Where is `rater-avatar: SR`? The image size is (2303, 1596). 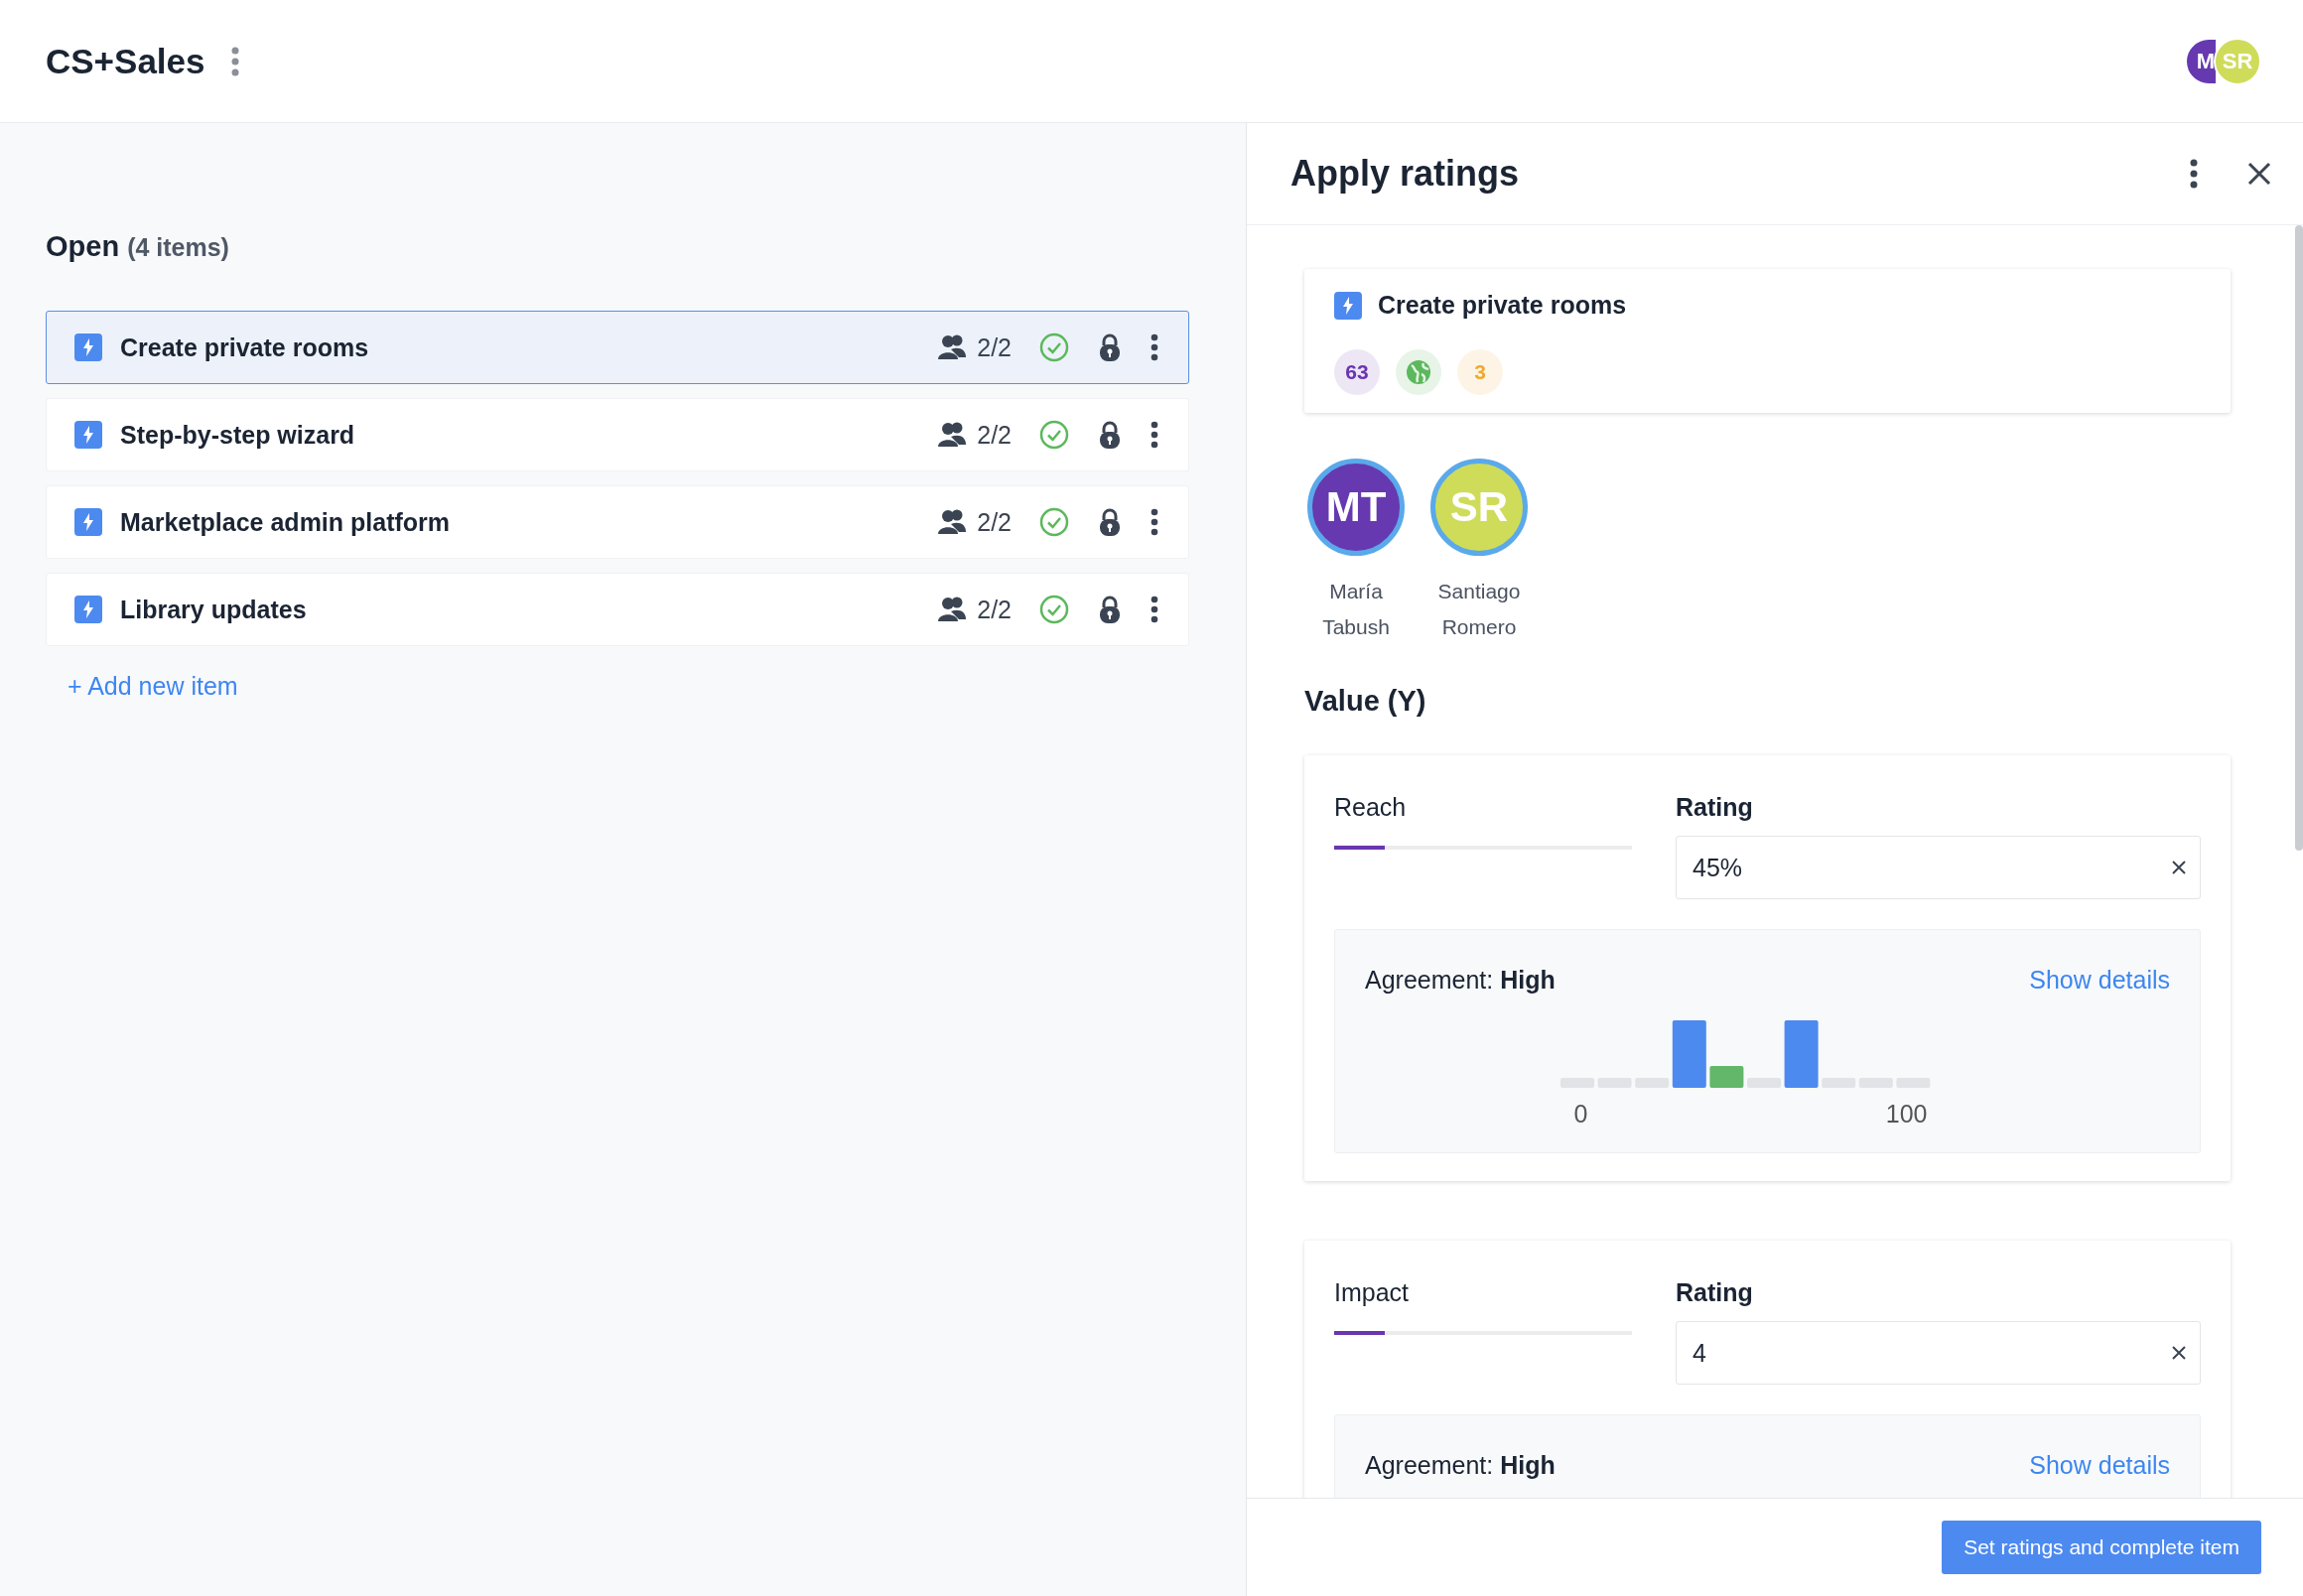
rater-avatar: SR is located at coordinates (1479, 507).